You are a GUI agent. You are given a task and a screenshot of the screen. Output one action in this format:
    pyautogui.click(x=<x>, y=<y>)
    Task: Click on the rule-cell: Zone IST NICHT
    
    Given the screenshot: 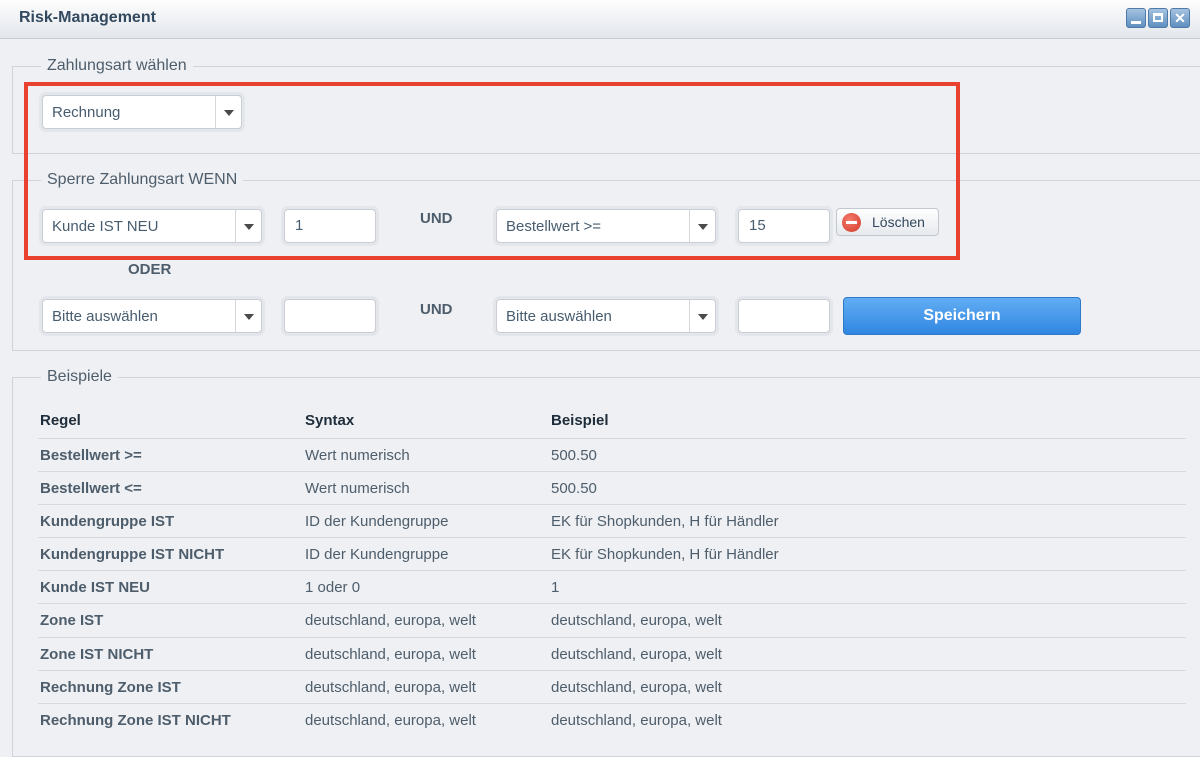 What is the action you would take?
    pyautogui.click(x=97, y=654)
    